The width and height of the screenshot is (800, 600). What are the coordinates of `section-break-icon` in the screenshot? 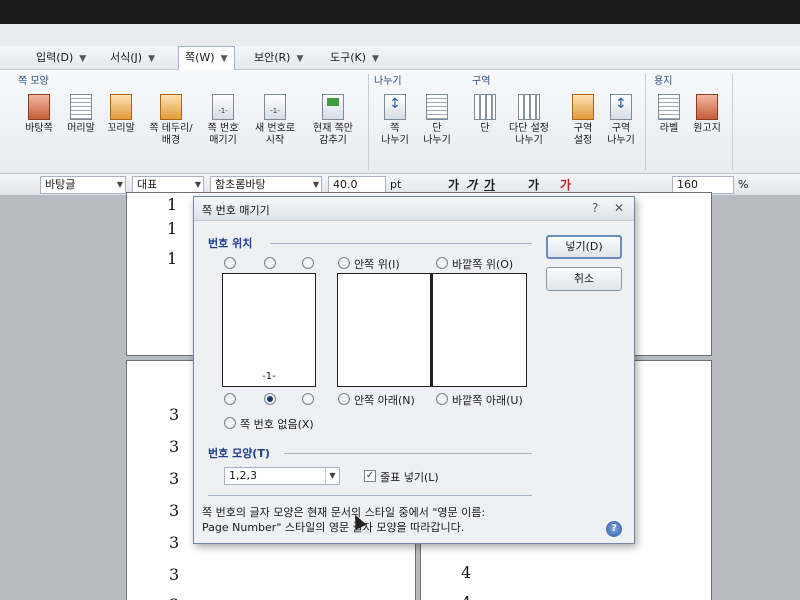 It's located at (621, 107).